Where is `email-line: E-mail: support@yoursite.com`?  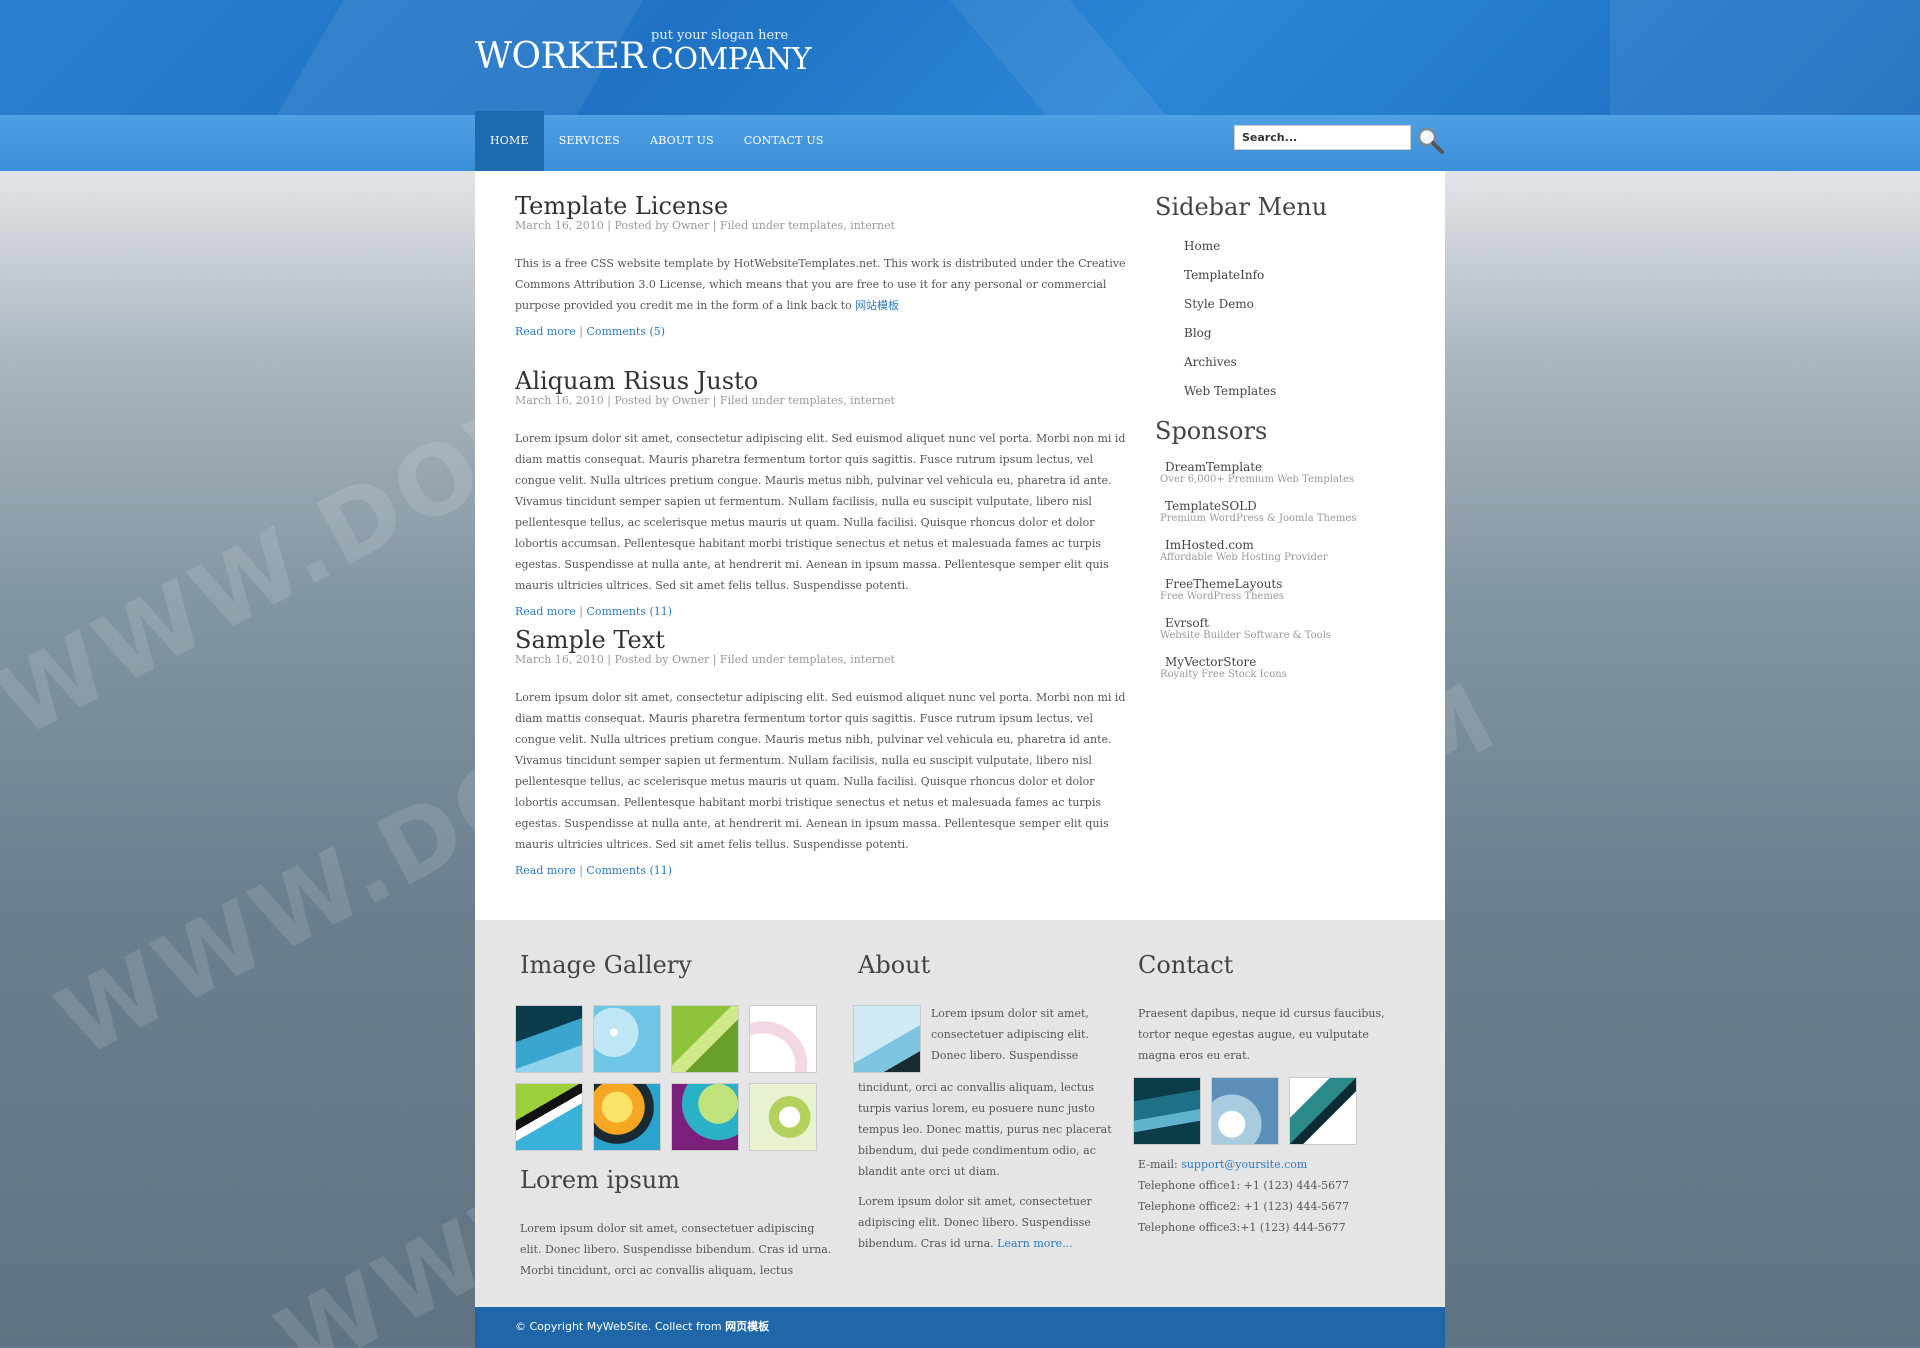 email-line: E-mail: support@yoursite.com is located at coordinates (1223, 1164).